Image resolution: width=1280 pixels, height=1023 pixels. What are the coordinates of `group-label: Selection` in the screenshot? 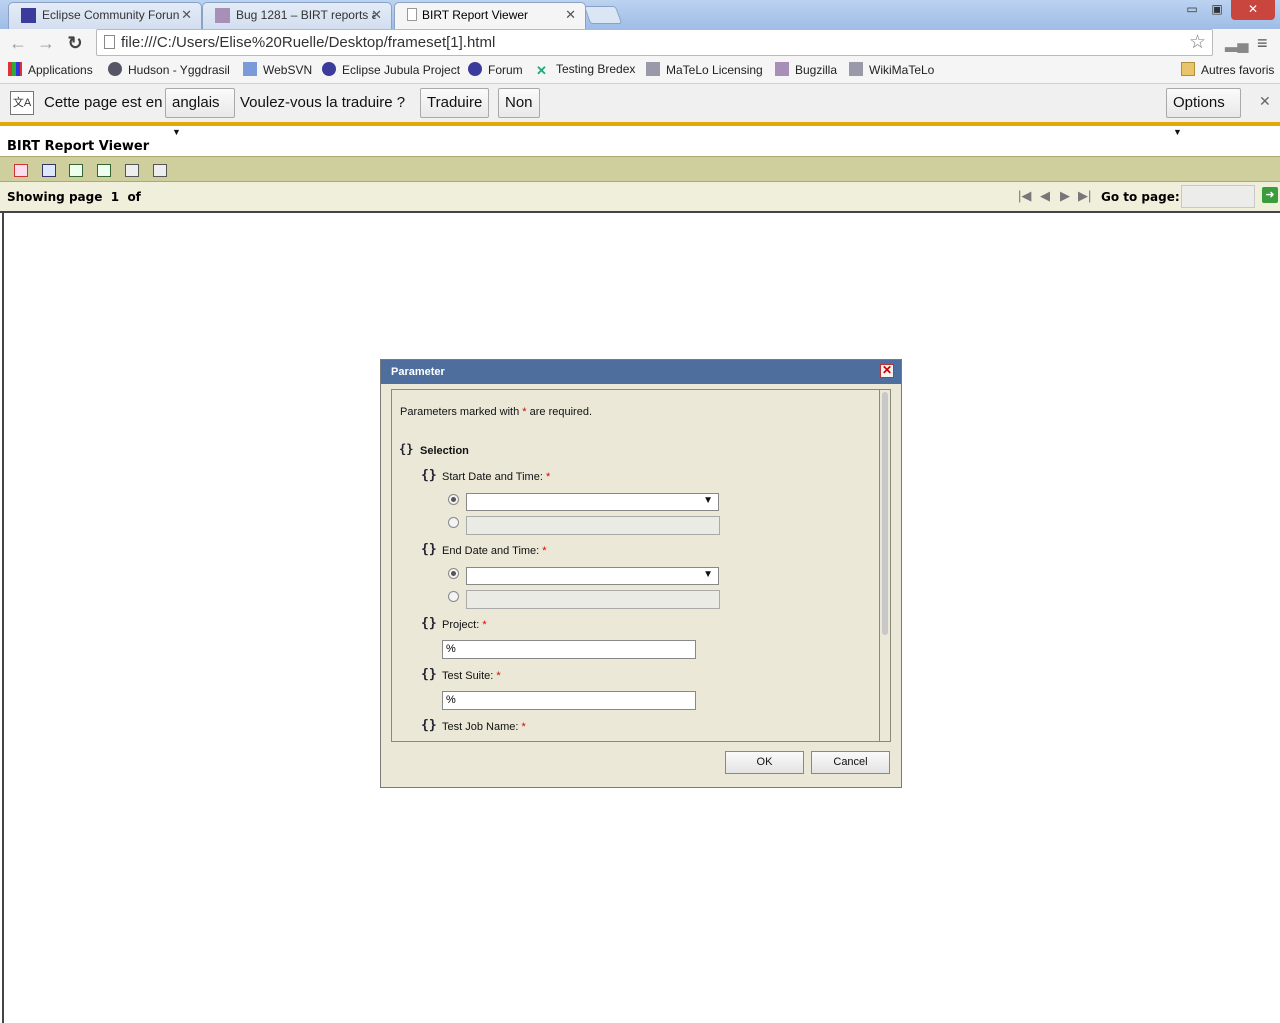 It's located at (444, 451).